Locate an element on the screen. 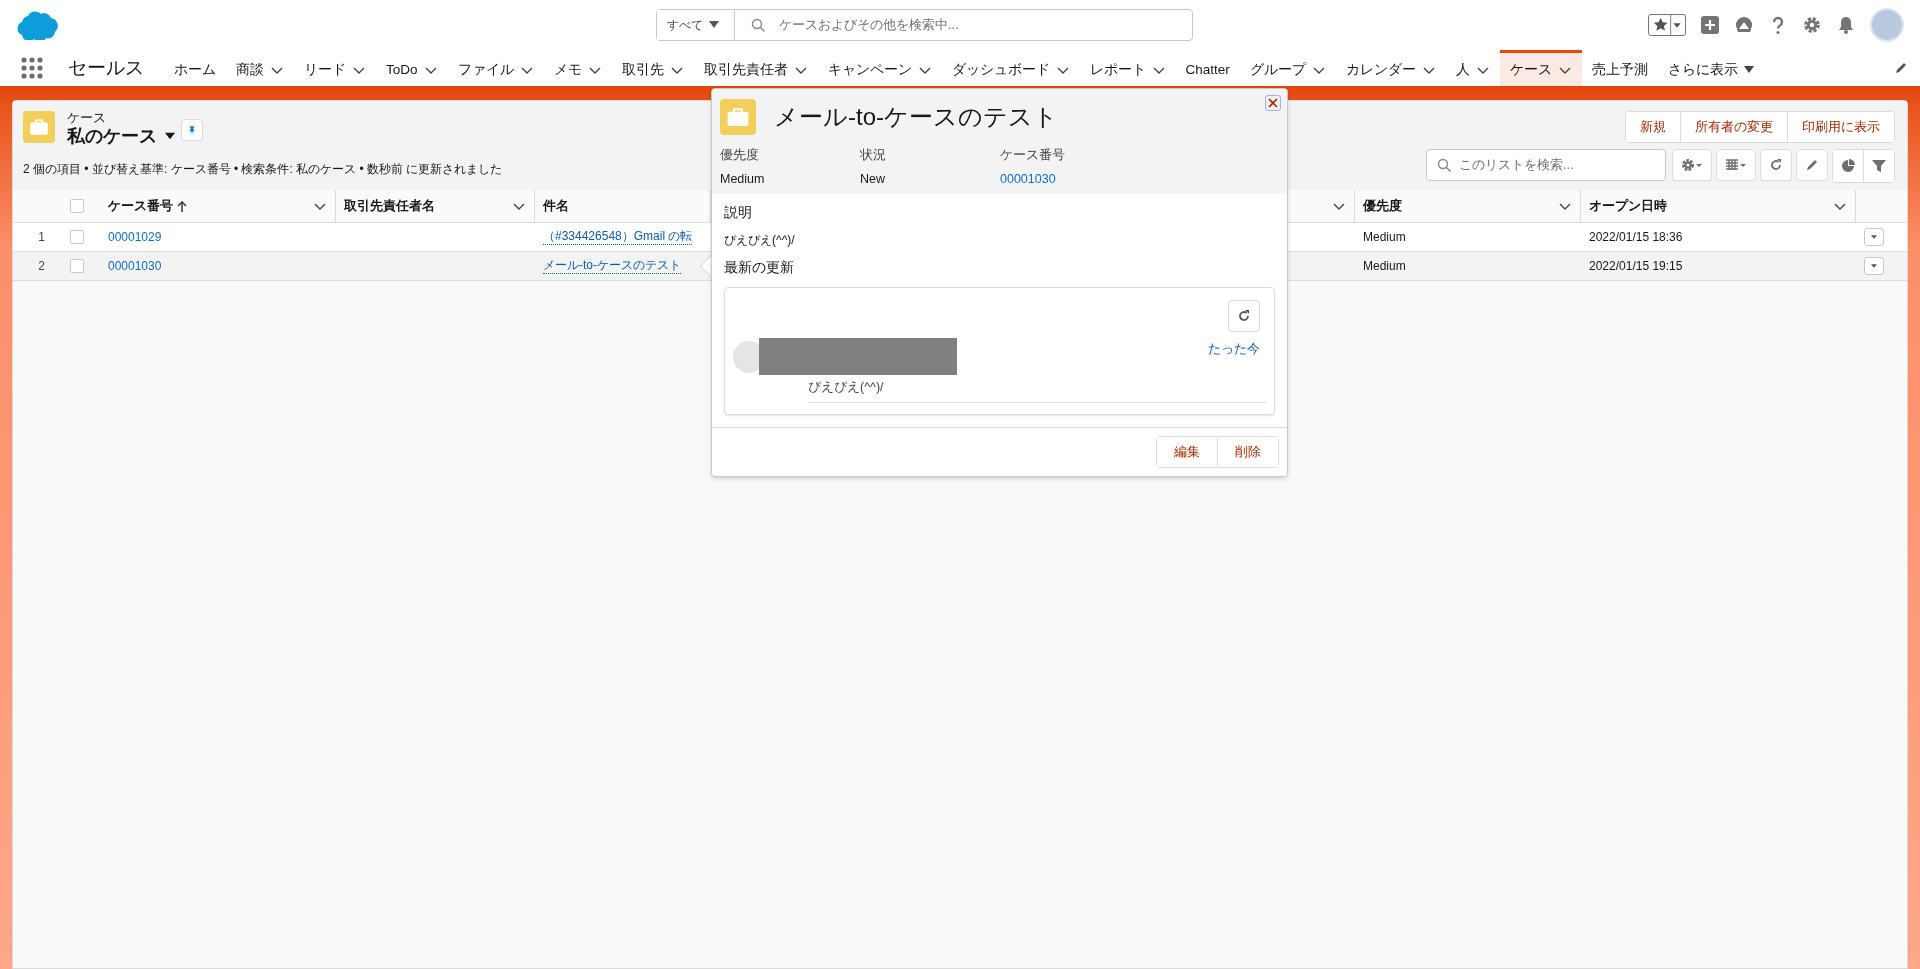 The width and height of the screenshot is (1920, 969). close-button is located at coordinates (1273, 103).